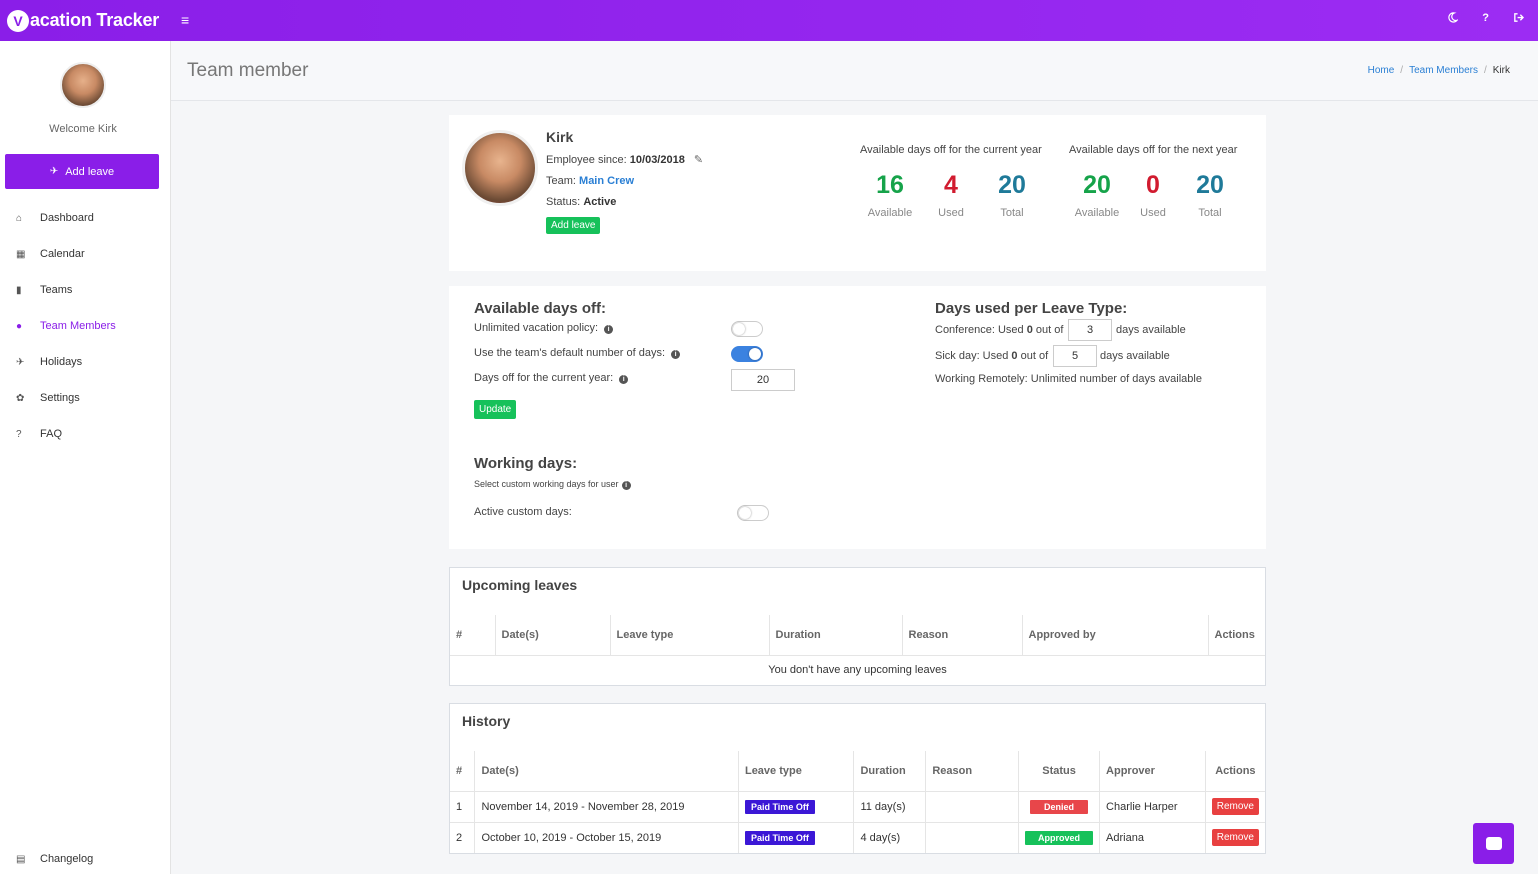  What do you see at coordinates (1059, 837) in the screenshot?
I see `row-status: Approved` at bounding box center [1059, 837].